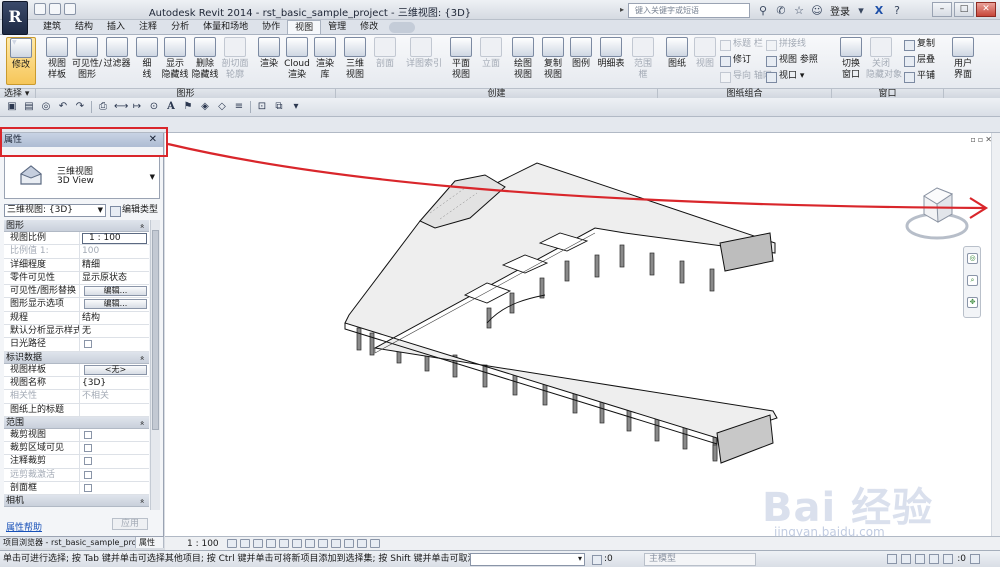 This screenshot has height=567, width=1000. I want to click on workset-selector, so click(527, 559).